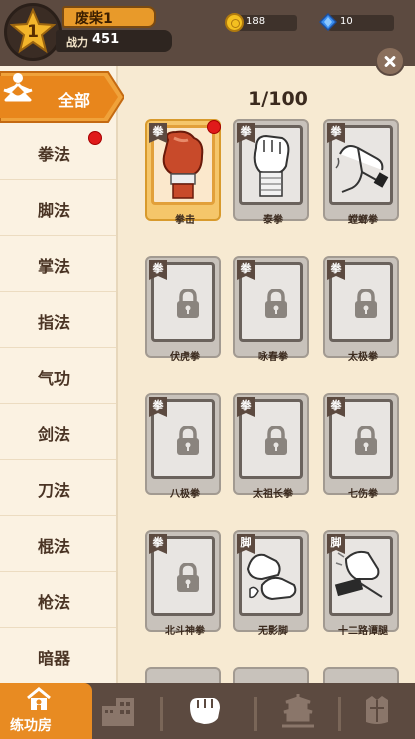 The height and width of the screenshot is (739, 415). I want to click on category-label: 剑法, so click(54, 434).